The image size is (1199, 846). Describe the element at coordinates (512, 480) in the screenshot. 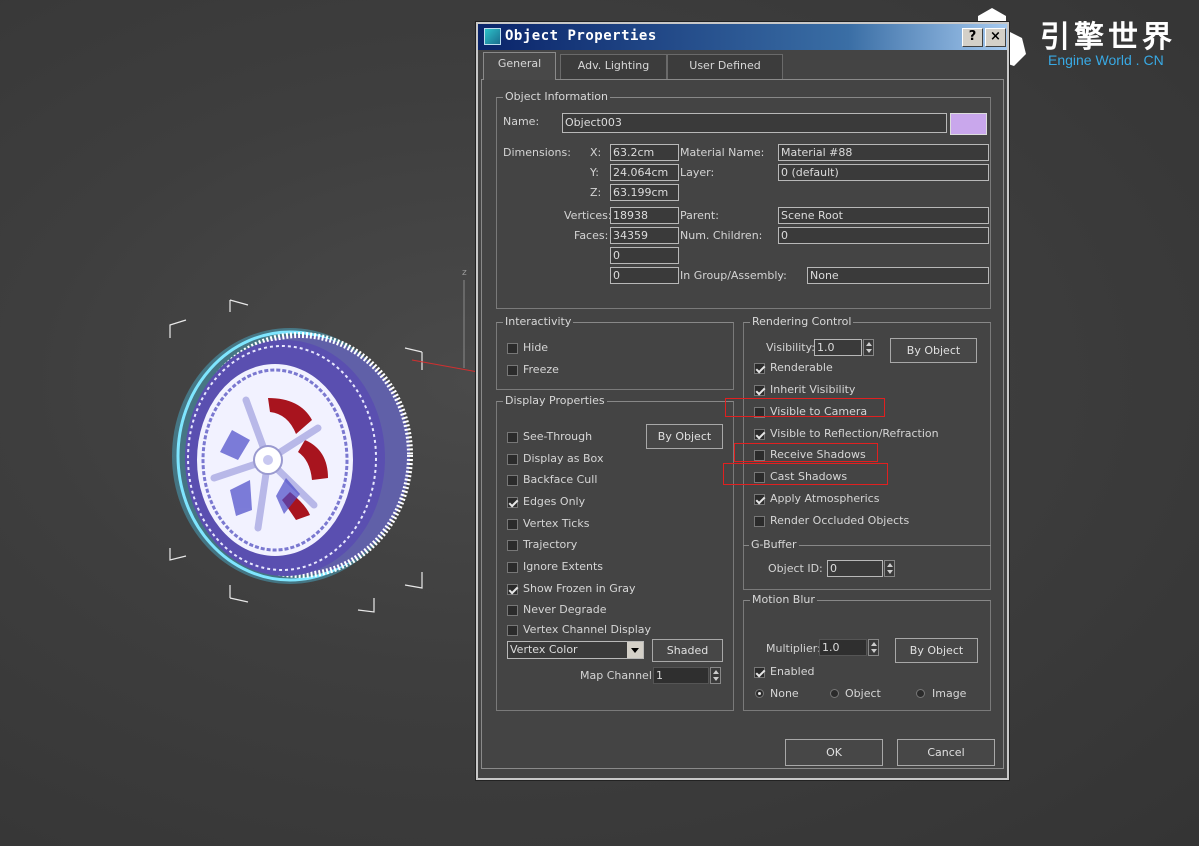

I see `backface-cull-checkbox` at that location.